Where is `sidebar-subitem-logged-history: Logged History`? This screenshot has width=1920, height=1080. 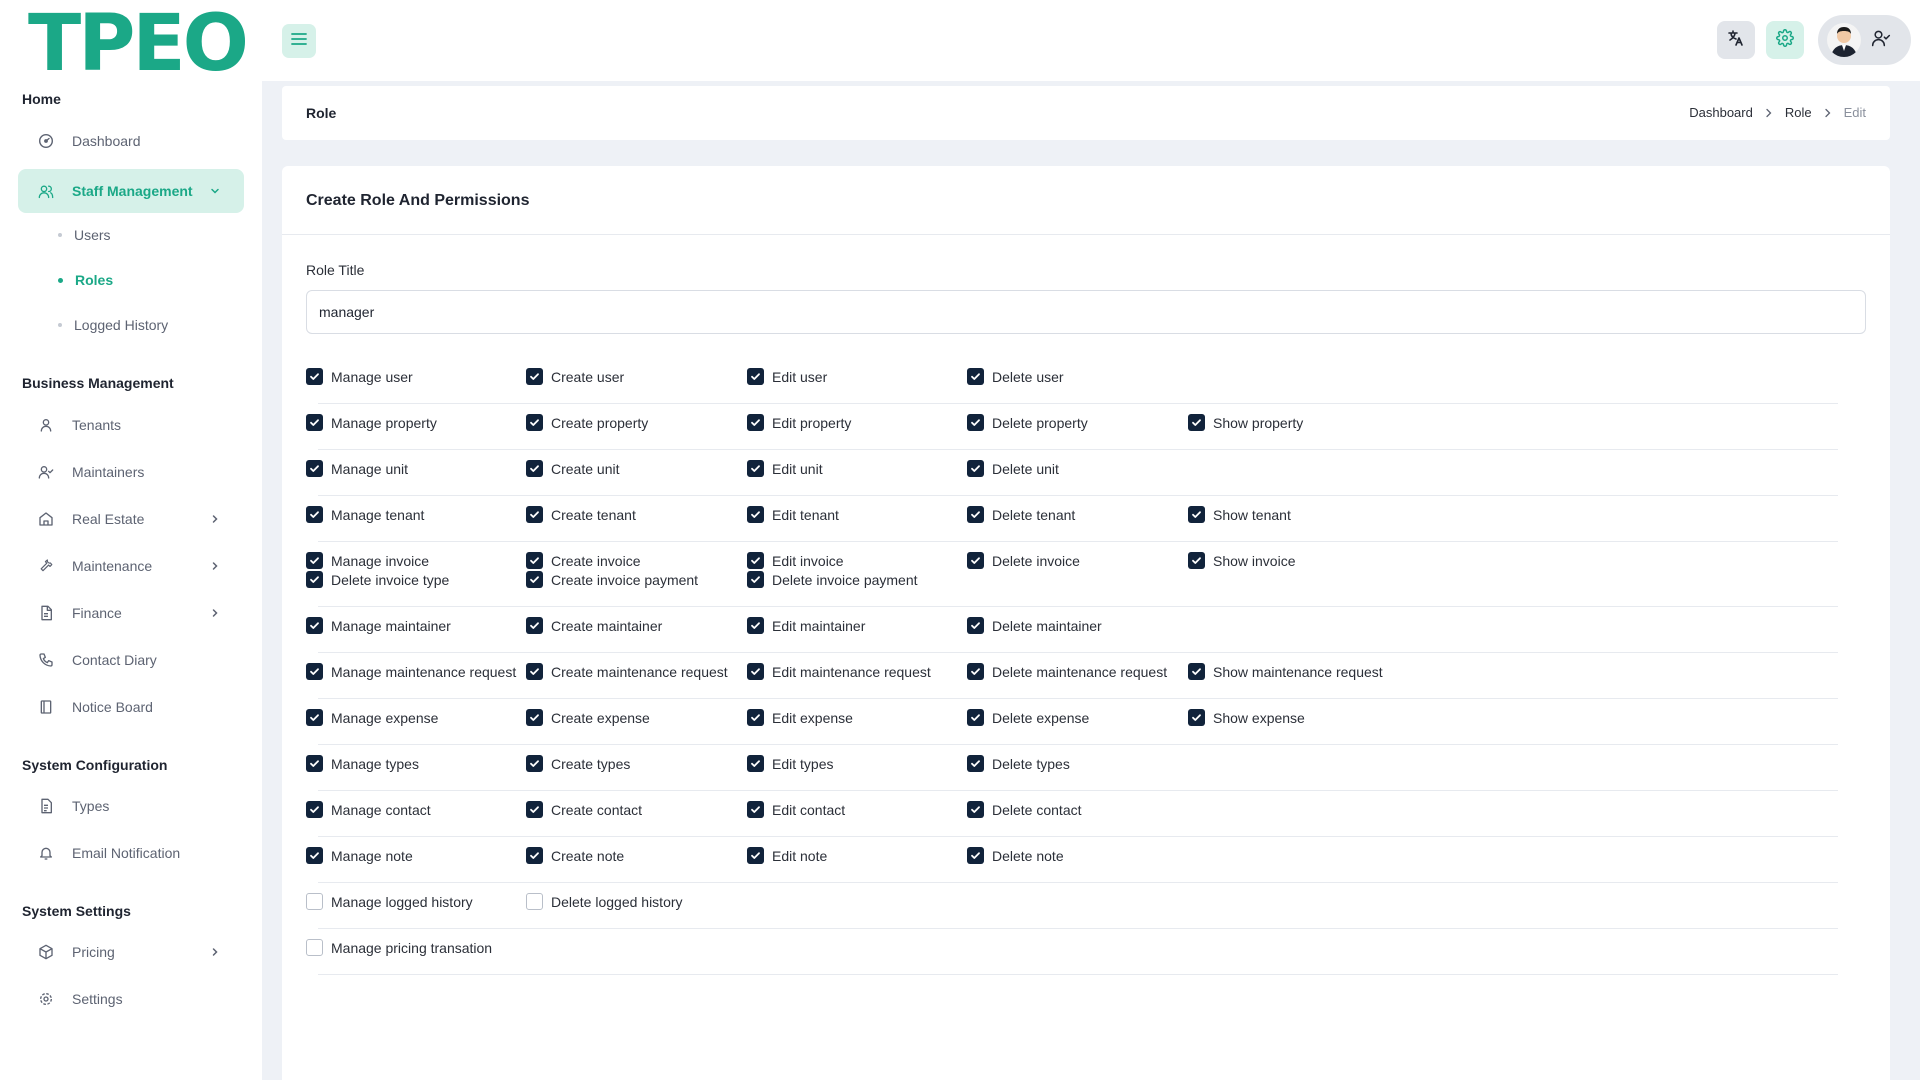 sidebar-subitem-logged-history: Logged History is located at coordinates (113, 325).